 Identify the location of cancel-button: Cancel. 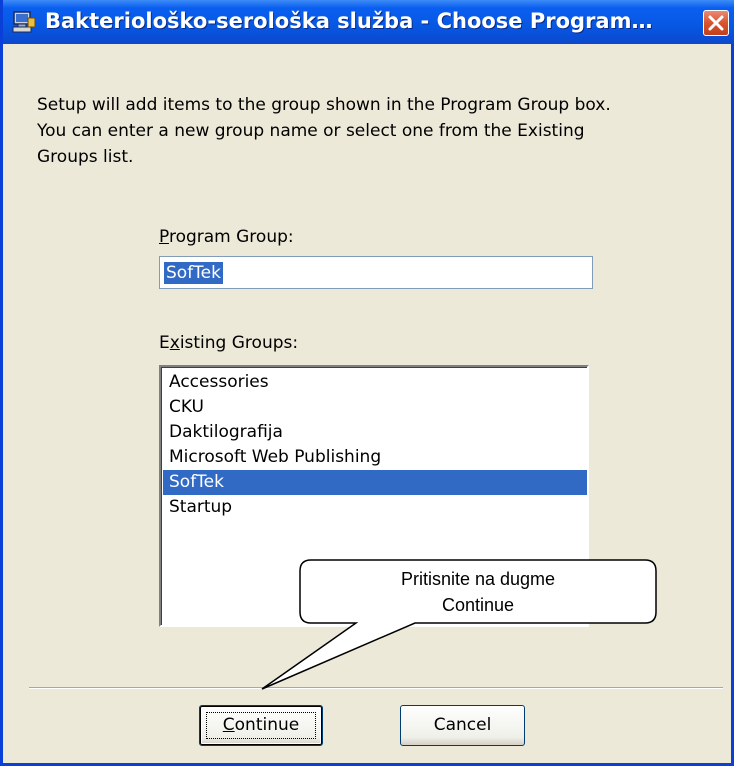
(462, 725).